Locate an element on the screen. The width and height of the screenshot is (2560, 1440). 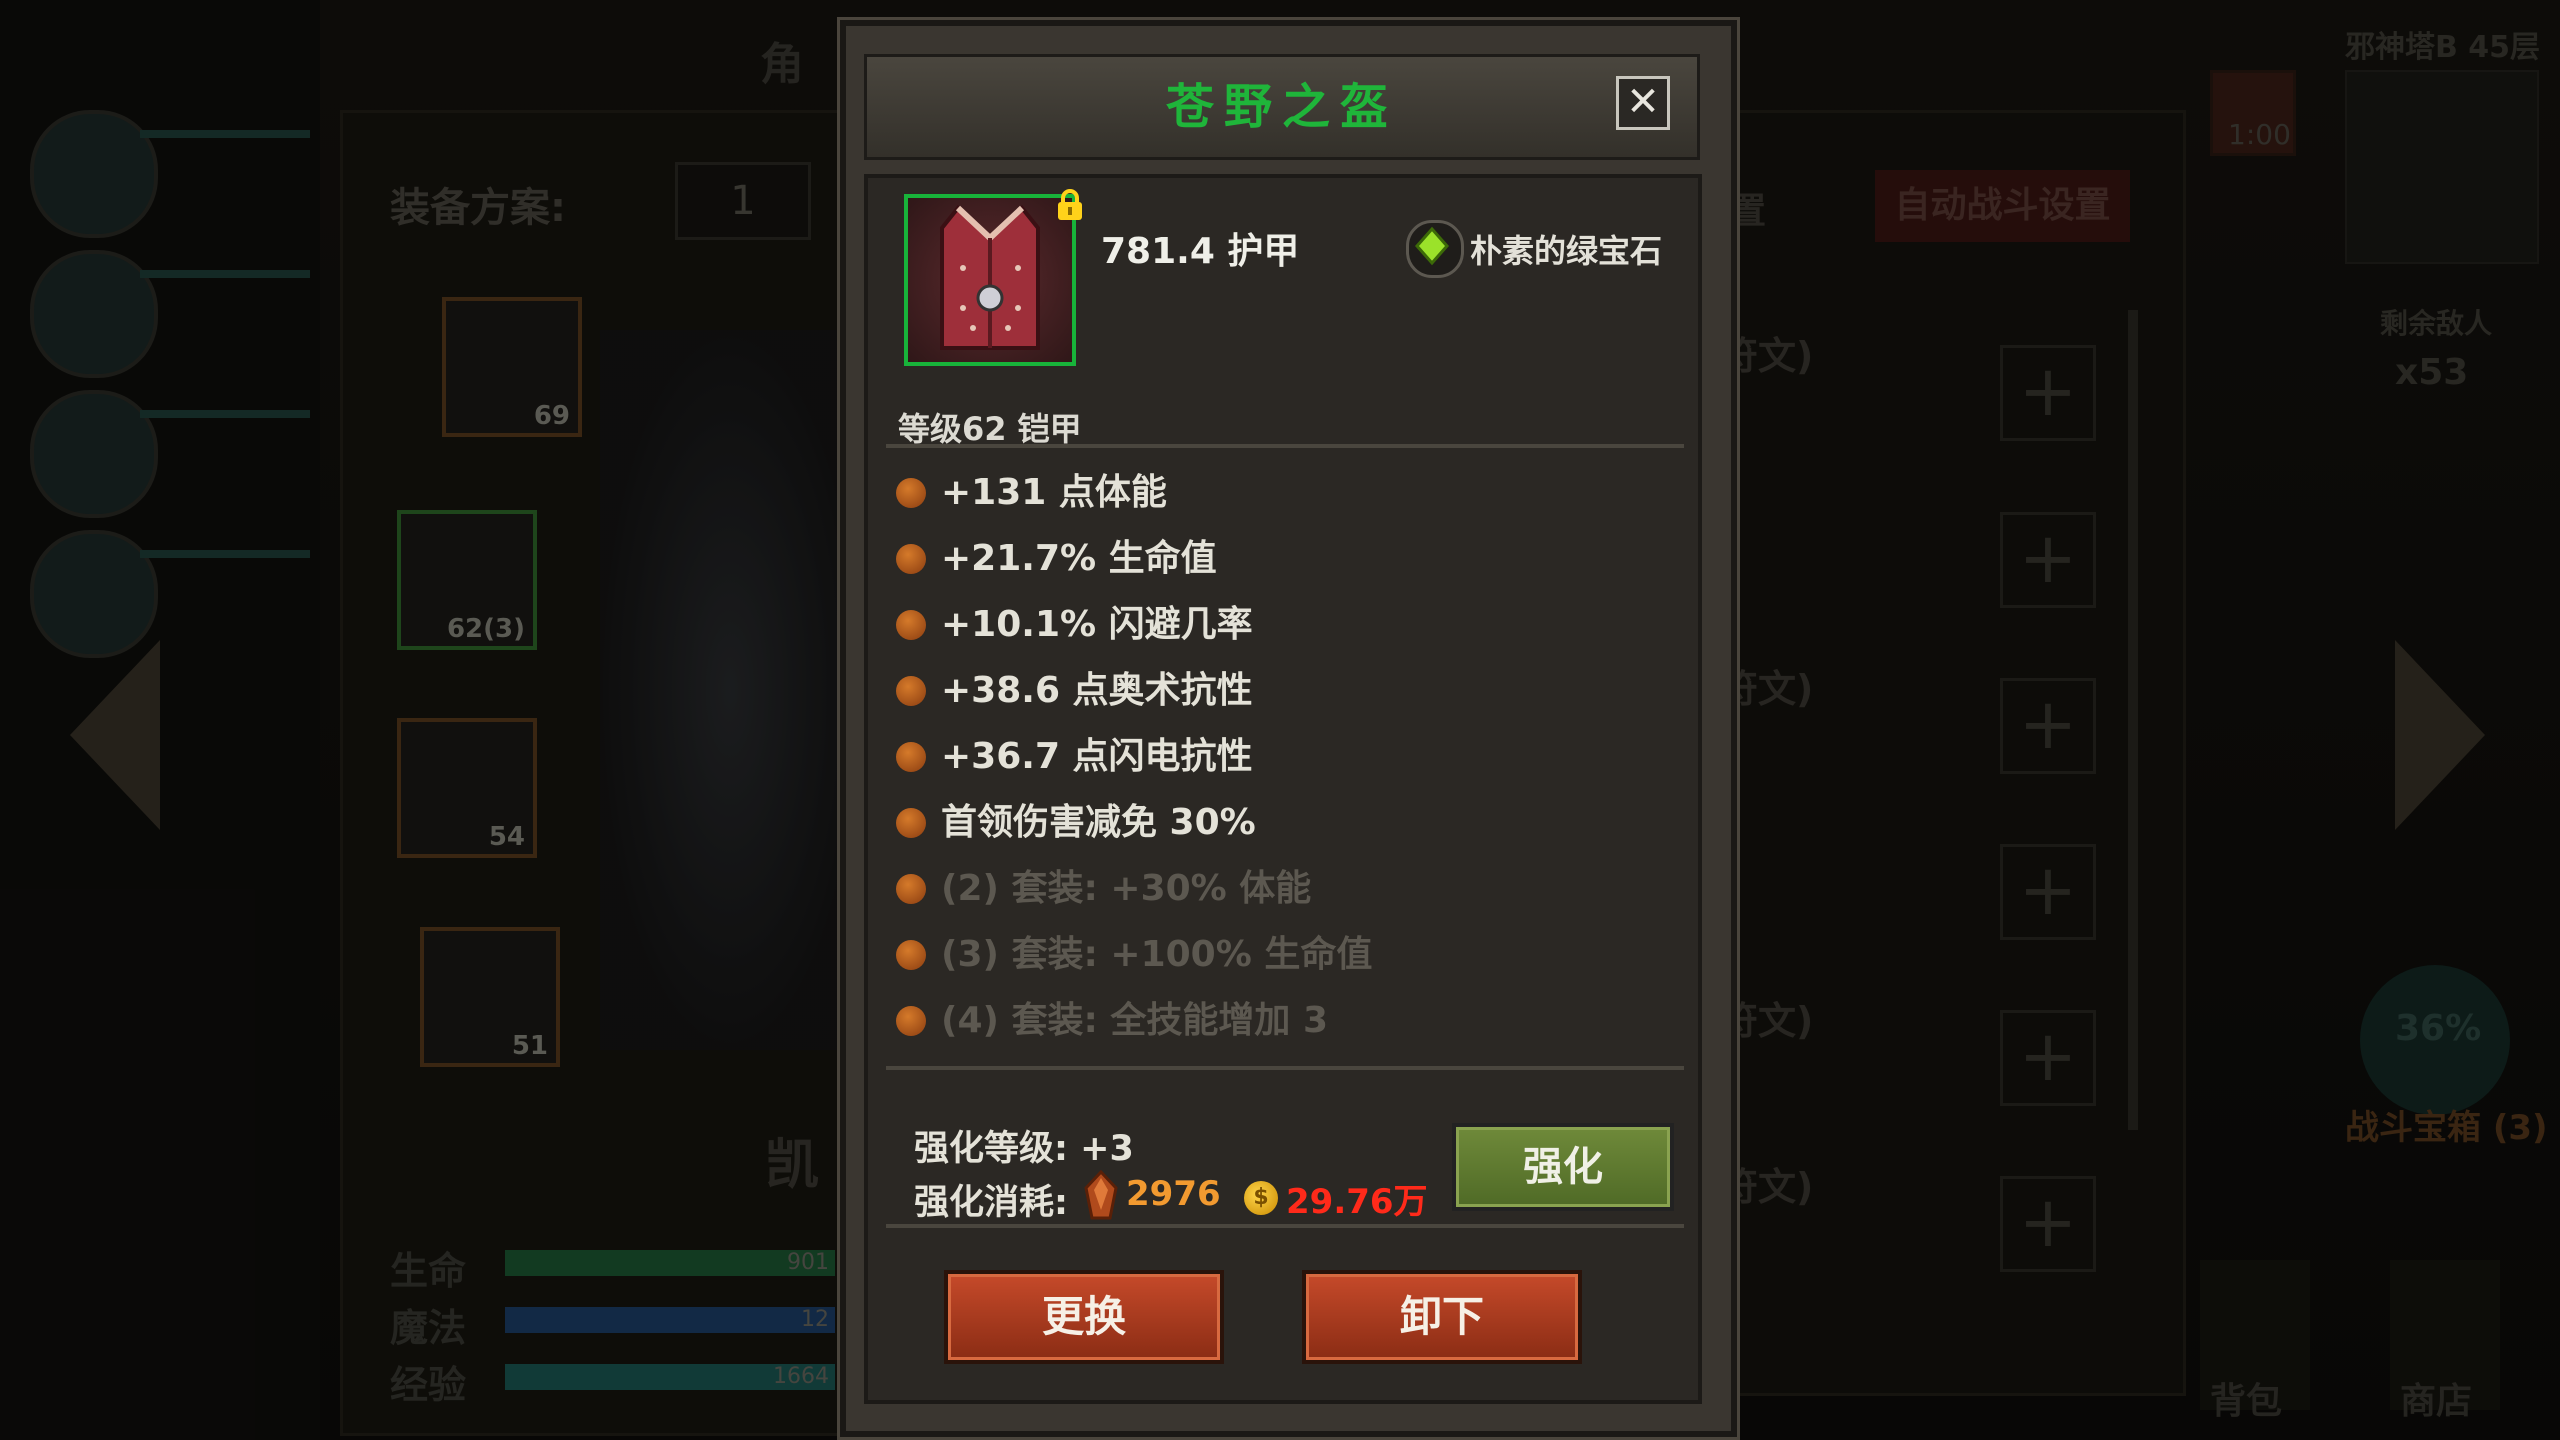
replace-button: 更换 is located at coordinates (1084, 1317).